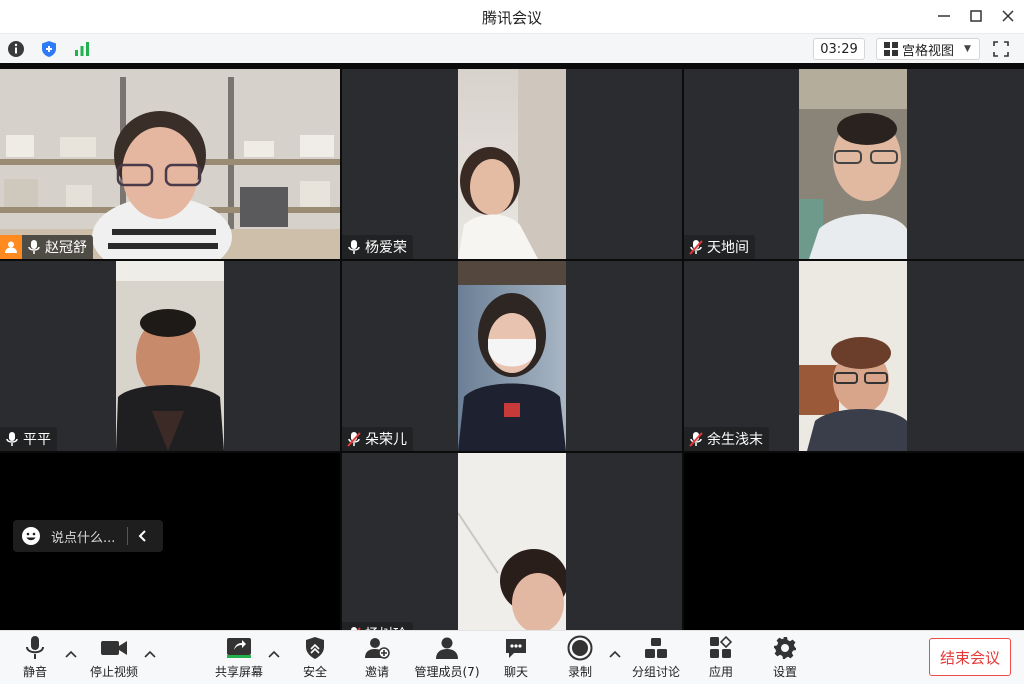 This screenshot has width=1024, height=684. I want to click on participant-name-badge: 杨爱荣, so click(377, 247).